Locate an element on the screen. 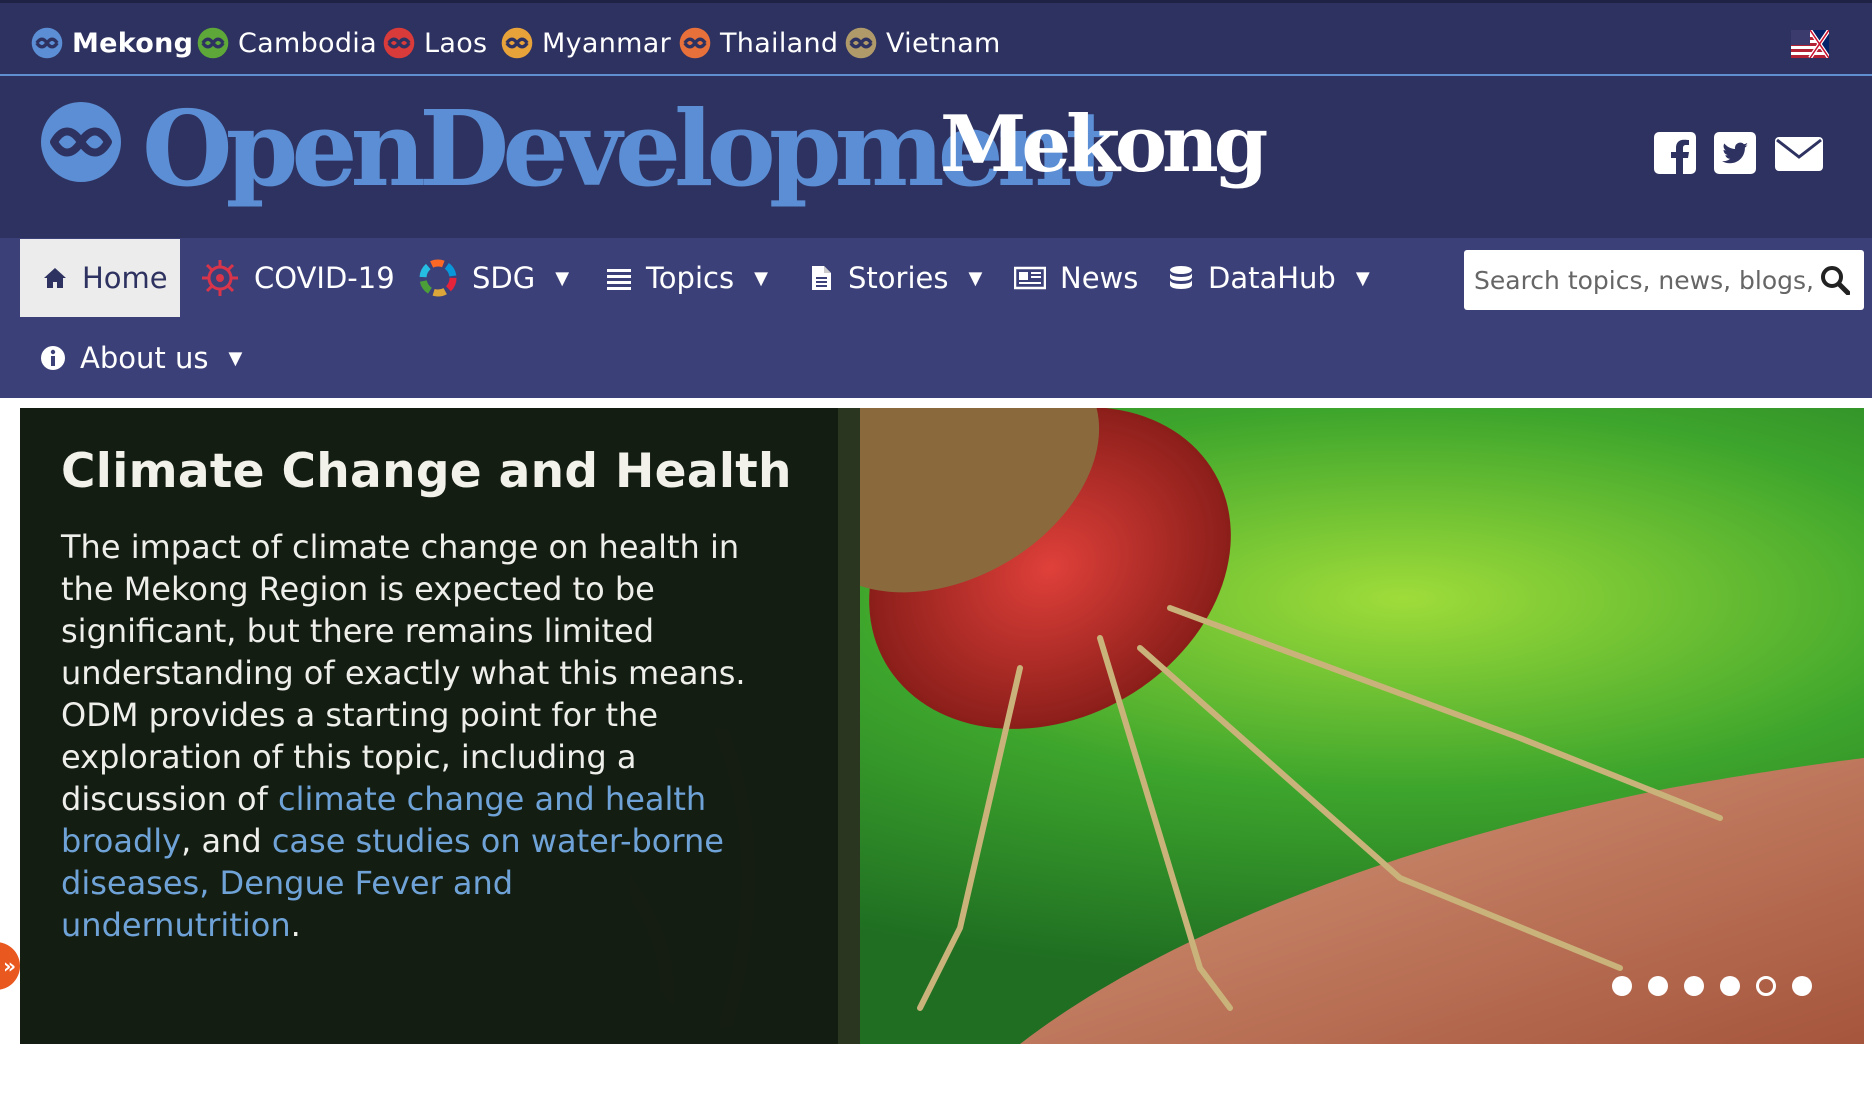  nav-datahub: DataHub ▼ is located at coordinates (1269, 278).